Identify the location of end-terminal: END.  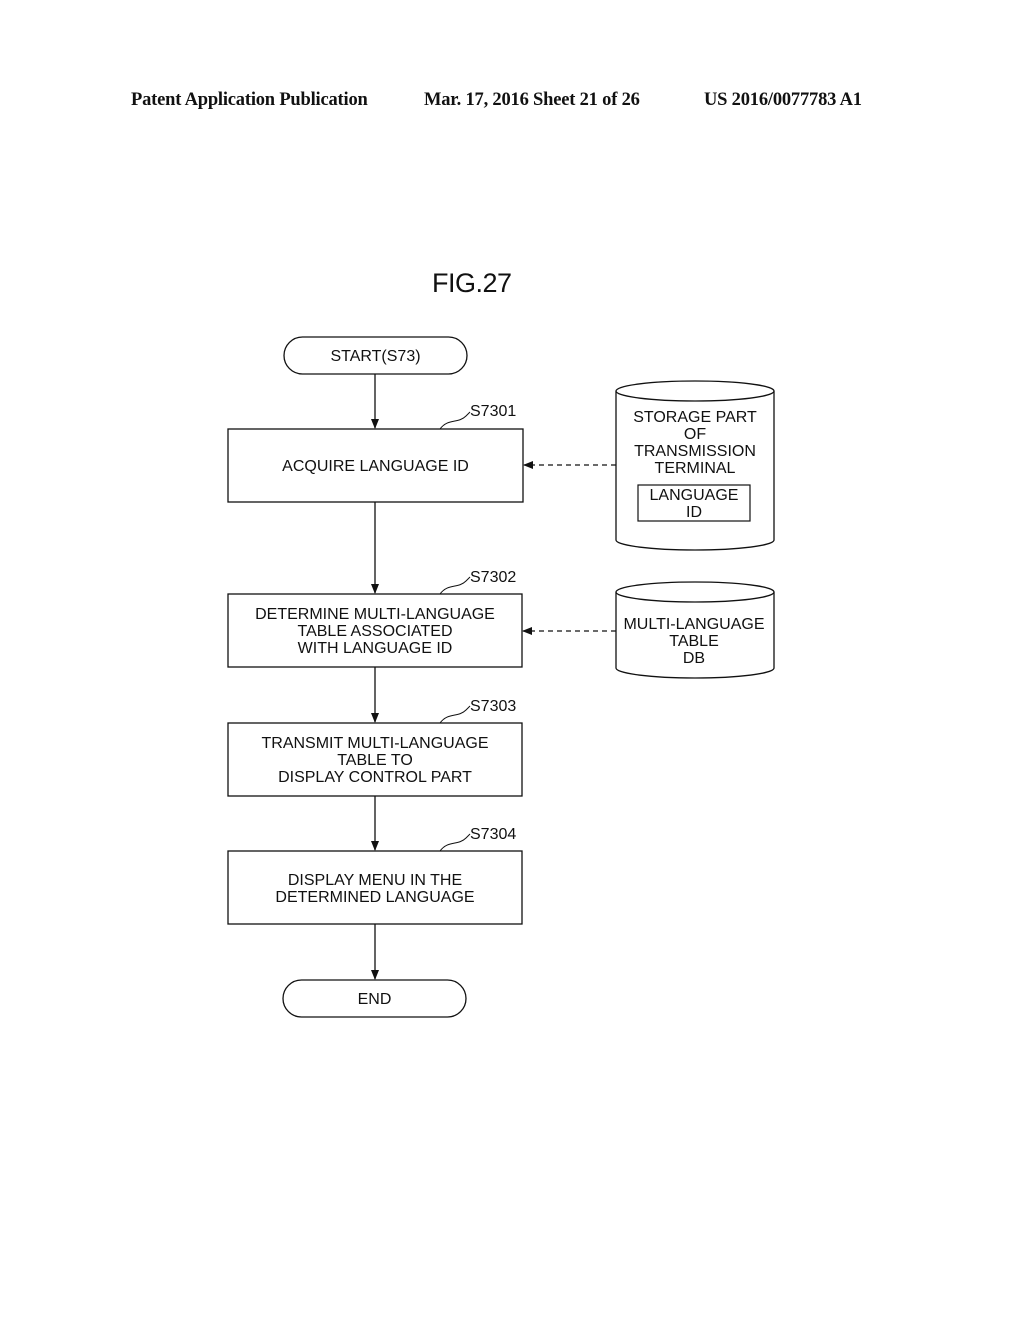
(374, 998).